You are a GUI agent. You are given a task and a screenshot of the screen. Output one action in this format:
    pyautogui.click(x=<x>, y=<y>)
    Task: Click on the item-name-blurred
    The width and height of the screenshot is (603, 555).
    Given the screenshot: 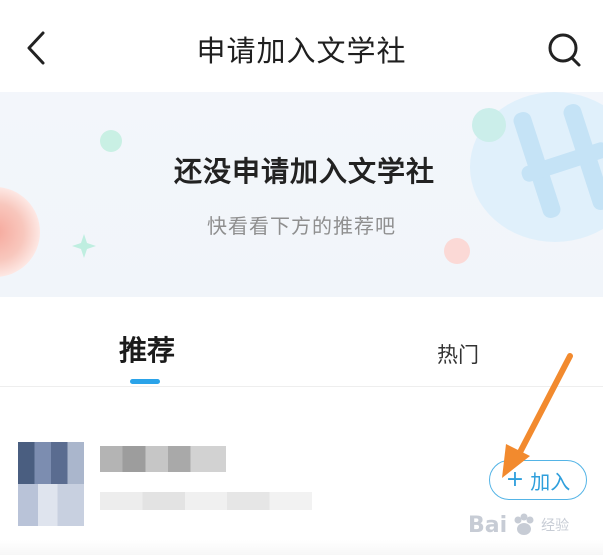 What is the action you would take?
    pyautogui.click(x=163, y=459)
    